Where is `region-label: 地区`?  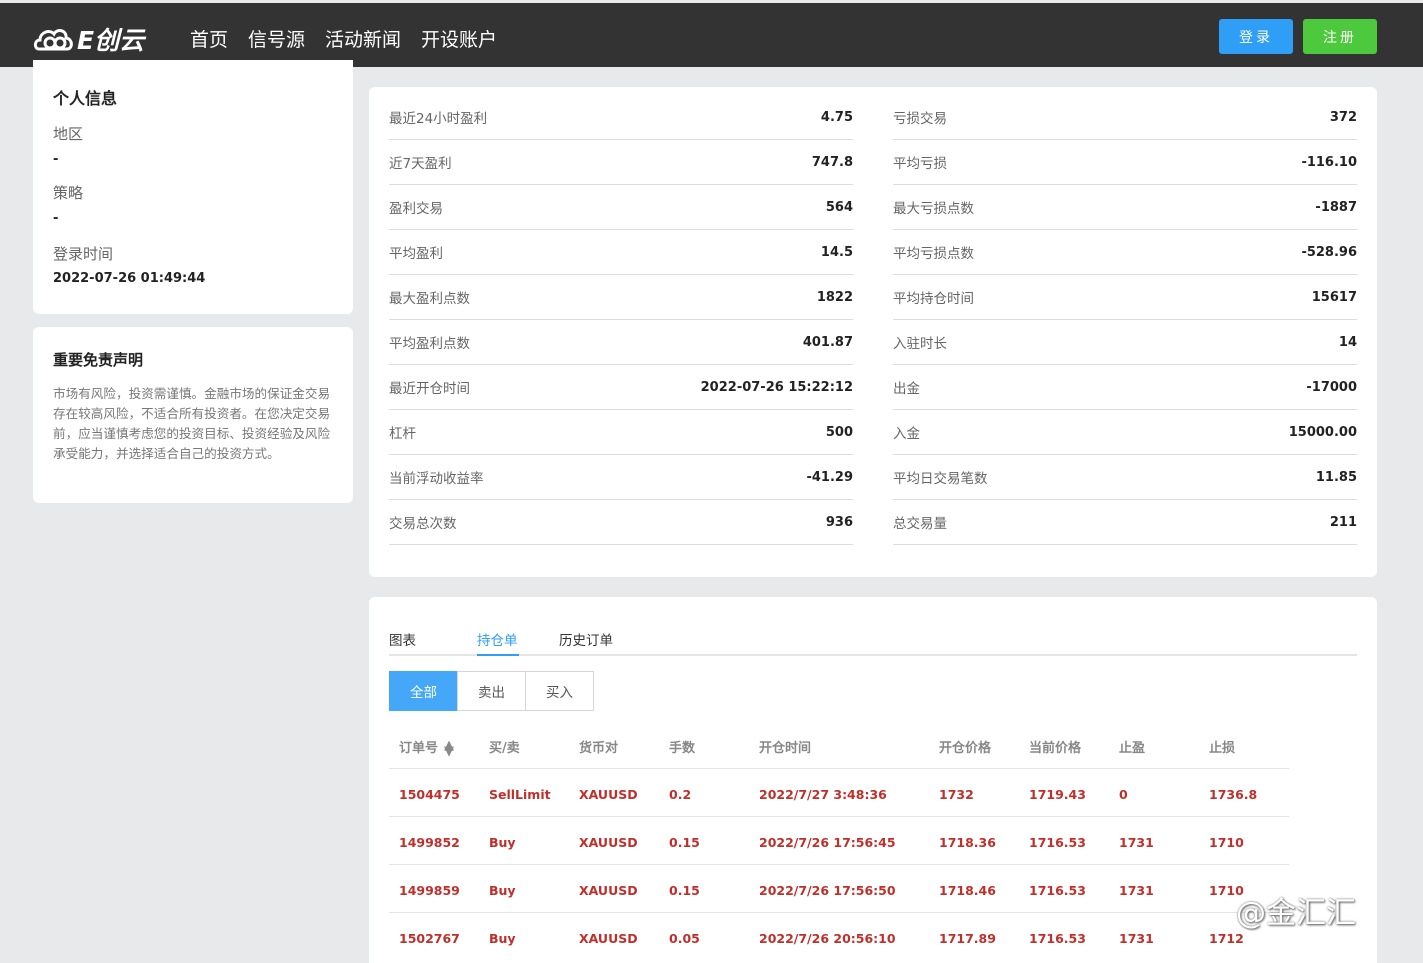
region-label: 地区 is located at coordinates (68, 134).